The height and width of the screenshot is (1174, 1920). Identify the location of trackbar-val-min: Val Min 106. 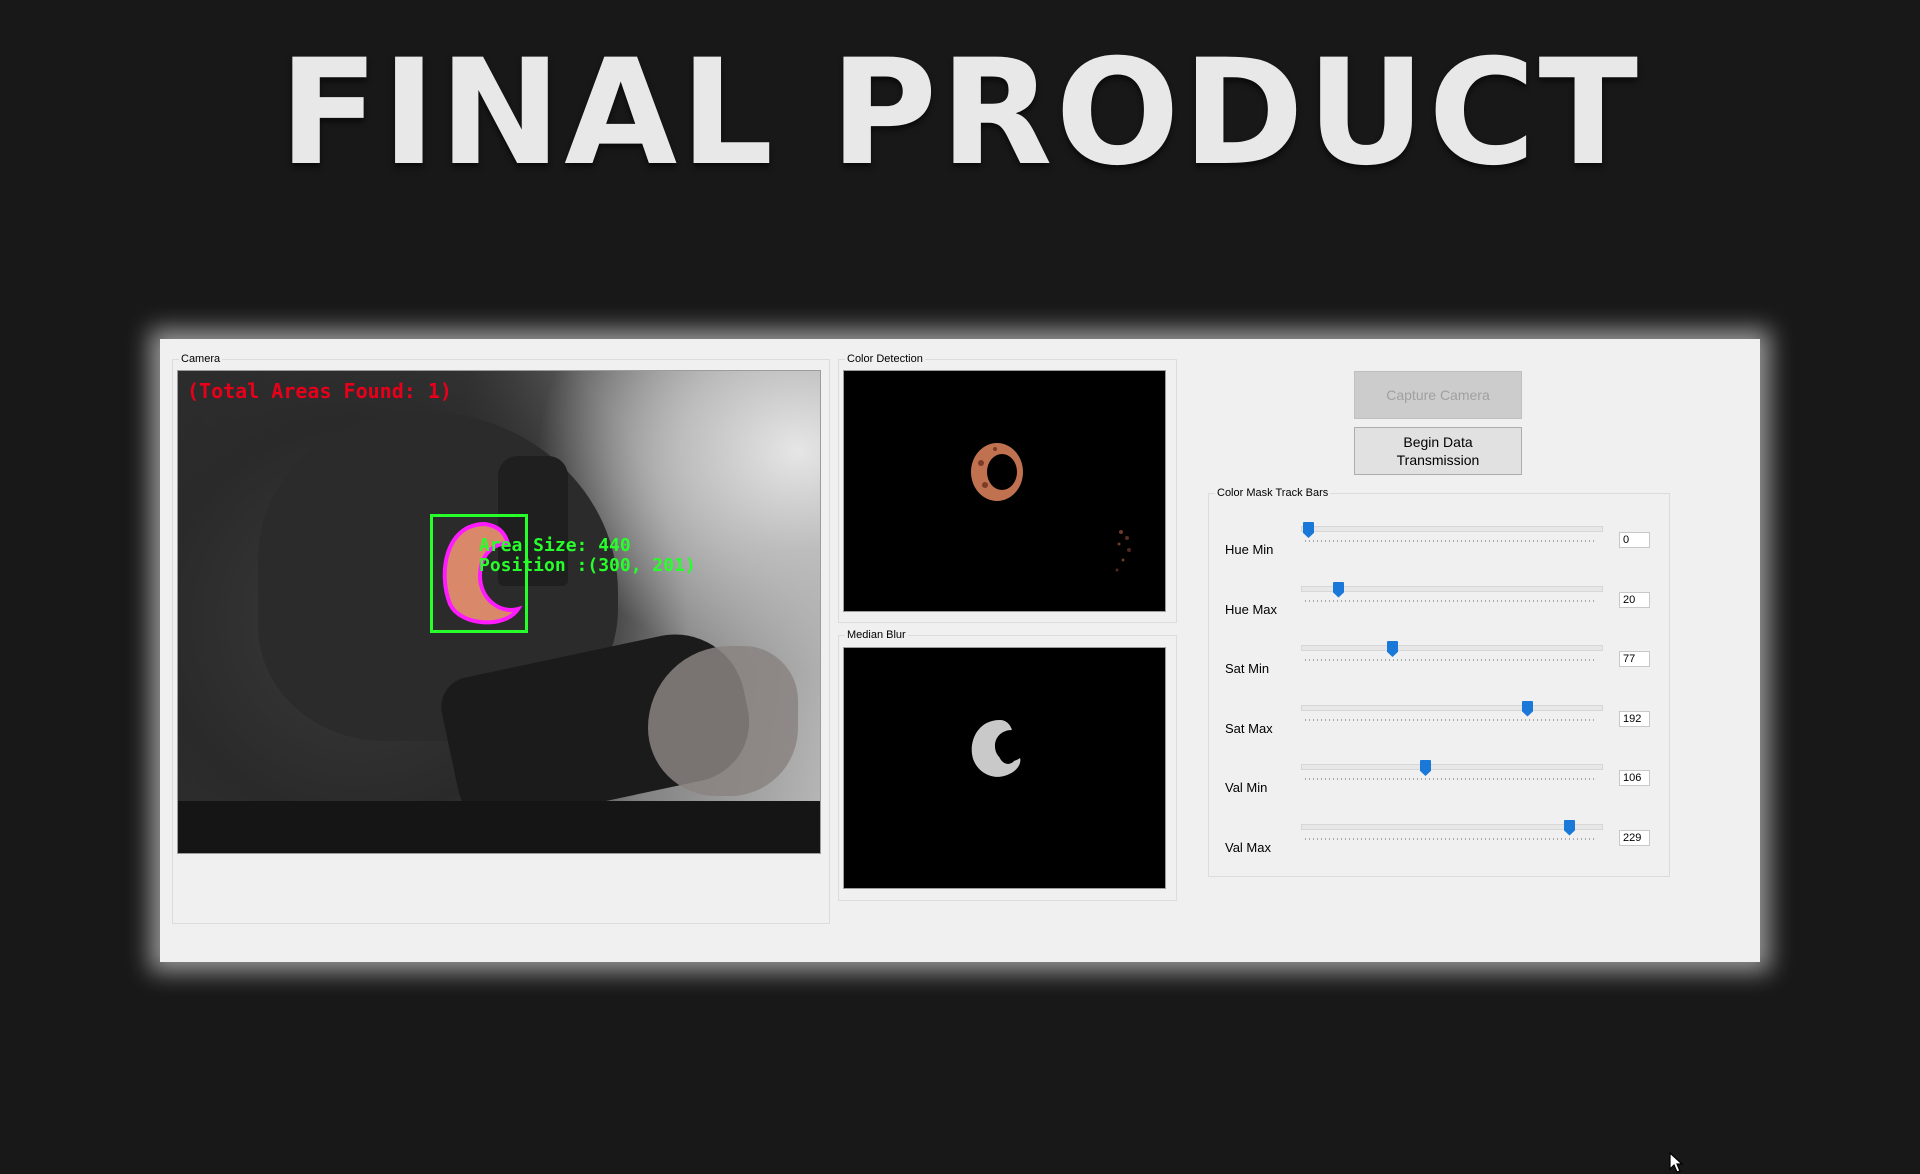
(1439, 782).